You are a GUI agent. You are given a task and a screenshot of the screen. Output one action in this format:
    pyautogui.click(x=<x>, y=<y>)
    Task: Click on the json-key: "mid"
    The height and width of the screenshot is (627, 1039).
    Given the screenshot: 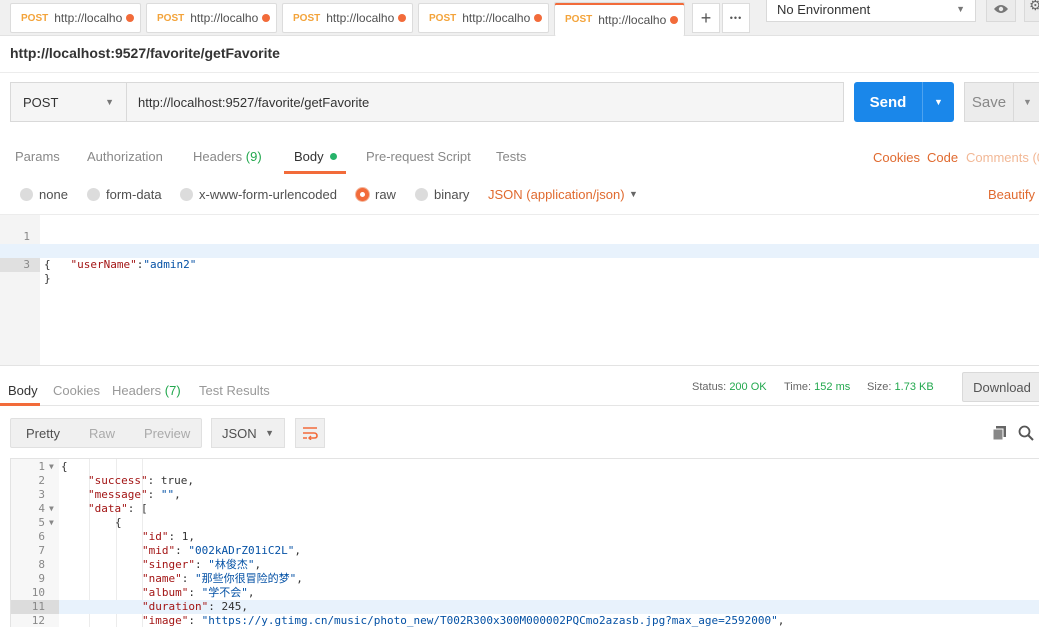 What is the action you would take?
    pyautogui.click(x=159, y=550)
    